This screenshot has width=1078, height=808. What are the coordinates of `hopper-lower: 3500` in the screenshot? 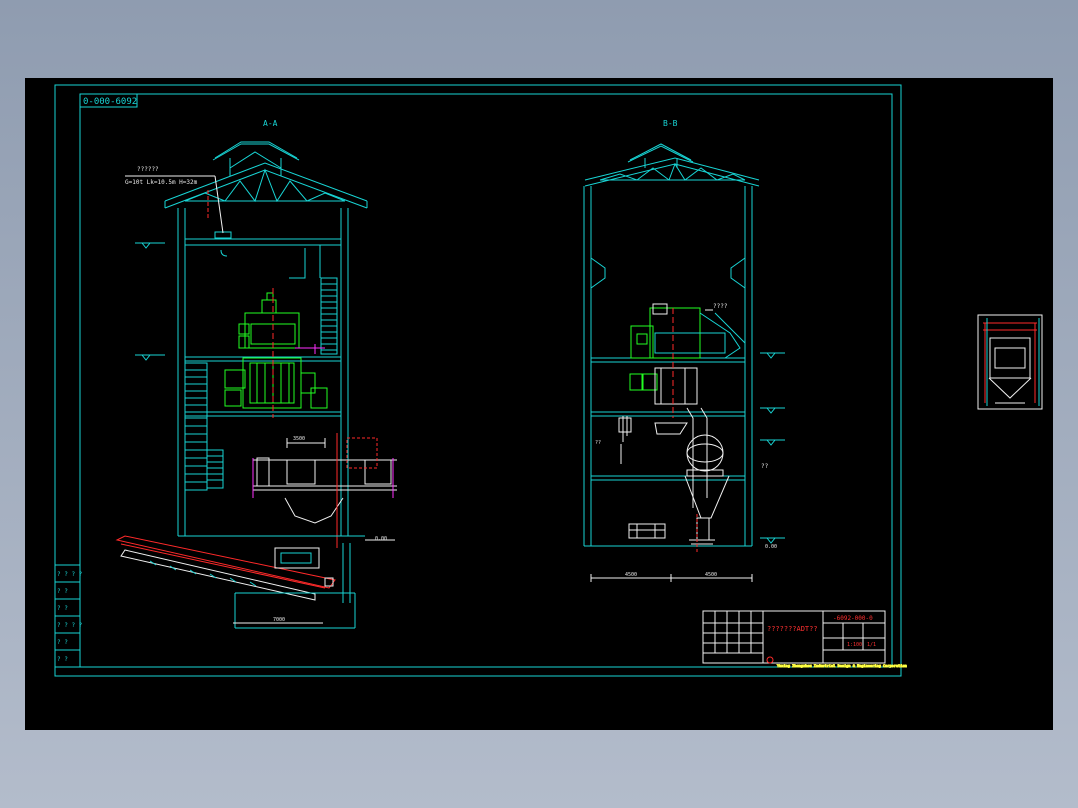 It's located at (324, 490).